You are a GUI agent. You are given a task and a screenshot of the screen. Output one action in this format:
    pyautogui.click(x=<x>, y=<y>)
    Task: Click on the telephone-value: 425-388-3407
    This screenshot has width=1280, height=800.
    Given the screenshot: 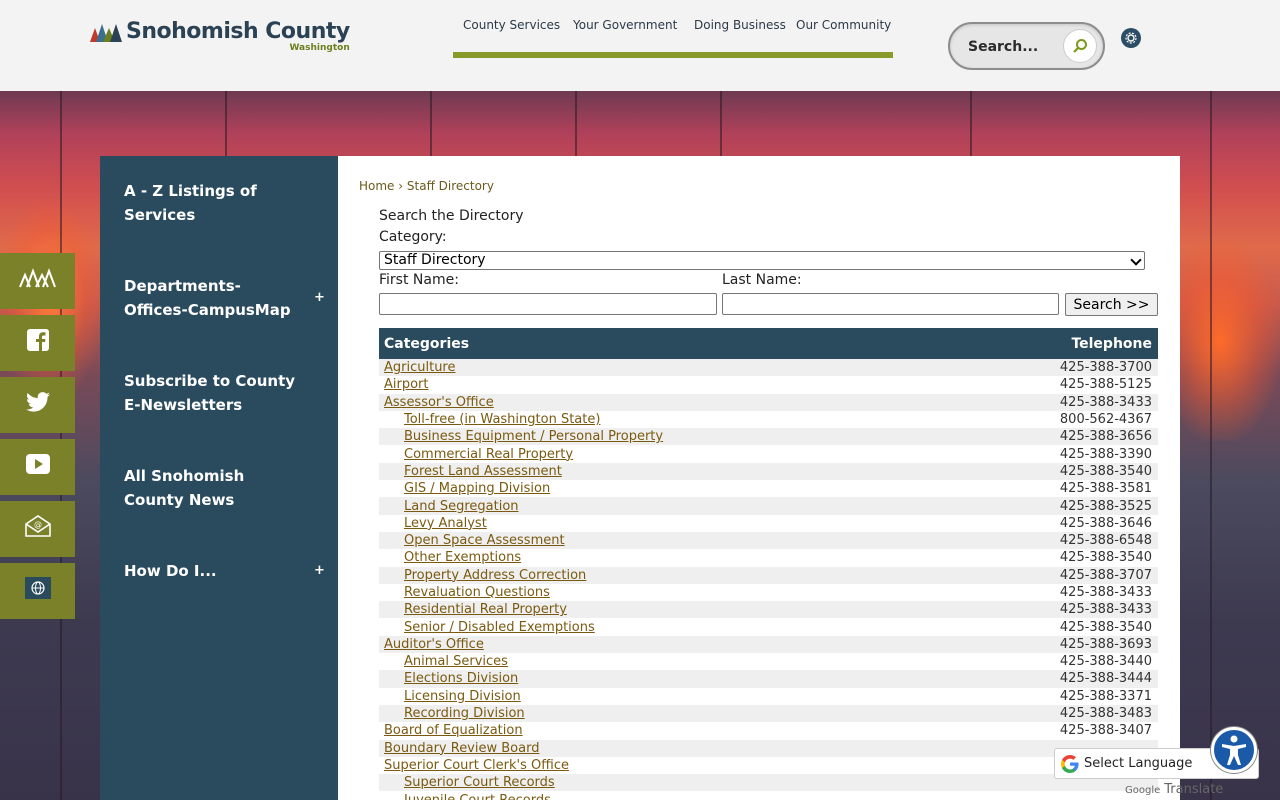 What is the action you would take?
    pyautogui.click(x=1105, y=731)
    